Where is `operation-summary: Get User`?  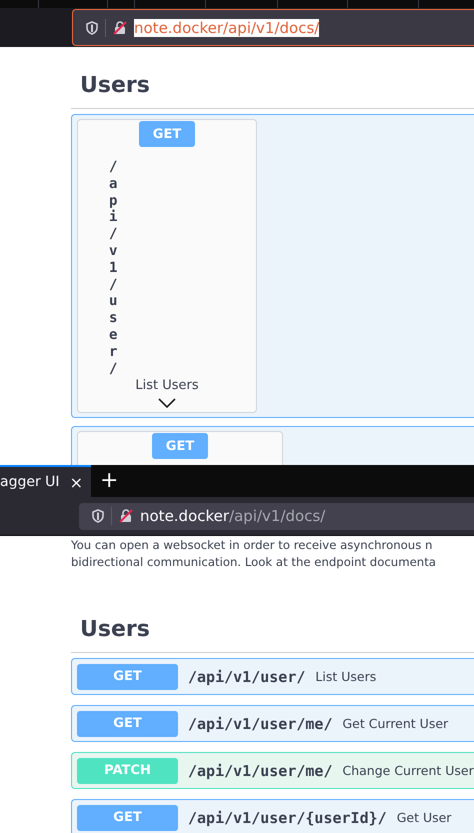 operation-summary: Get User is located at coordinates (424, 817).